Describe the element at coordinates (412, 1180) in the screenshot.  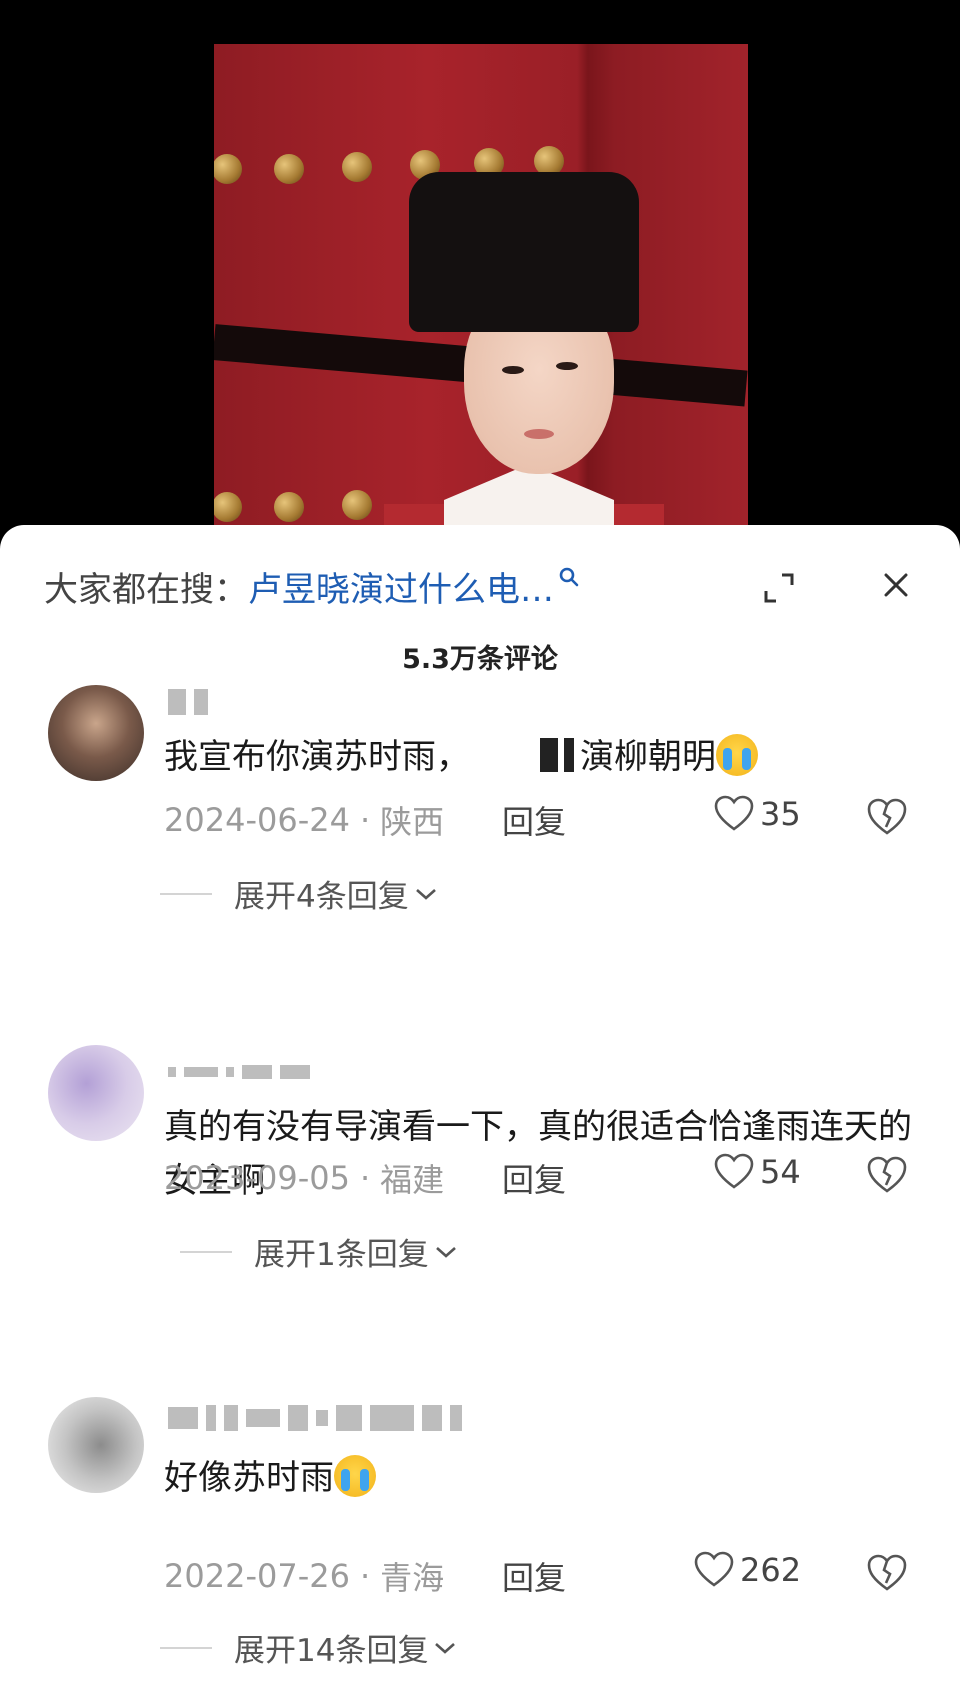
I see `comment-location: 福建` at that location.